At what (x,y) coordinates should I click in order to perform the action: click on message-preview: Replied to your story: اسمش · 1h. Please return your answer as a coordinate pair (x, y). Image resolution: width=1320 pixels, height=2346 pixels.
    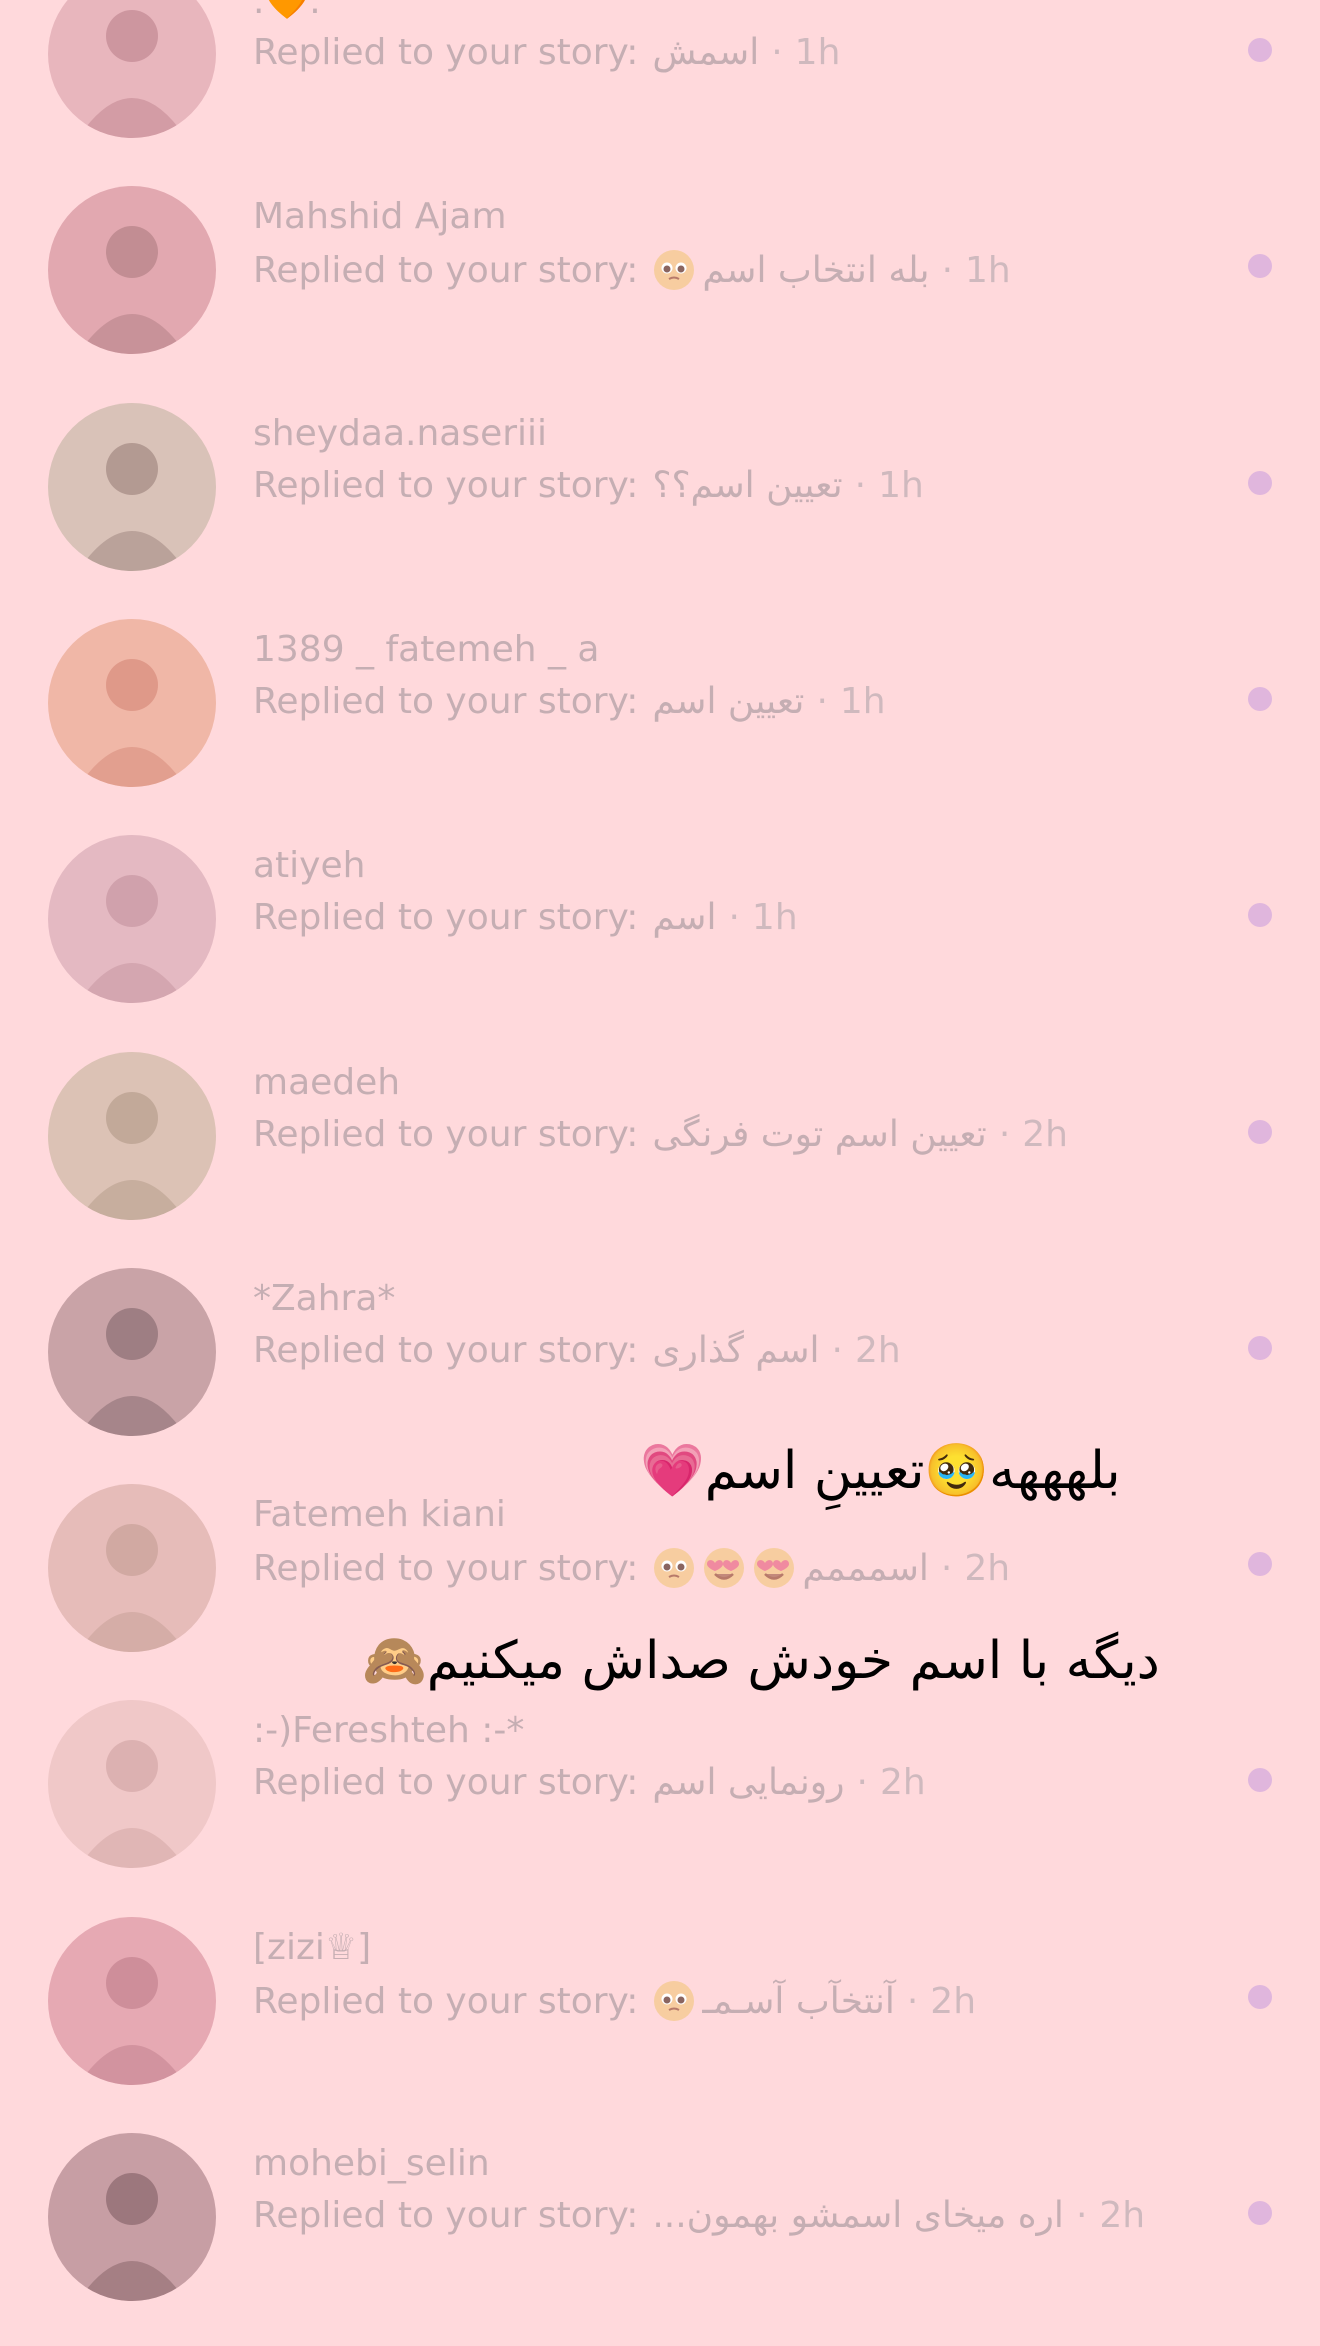
    Looking at the image, I should click on (546, 52).